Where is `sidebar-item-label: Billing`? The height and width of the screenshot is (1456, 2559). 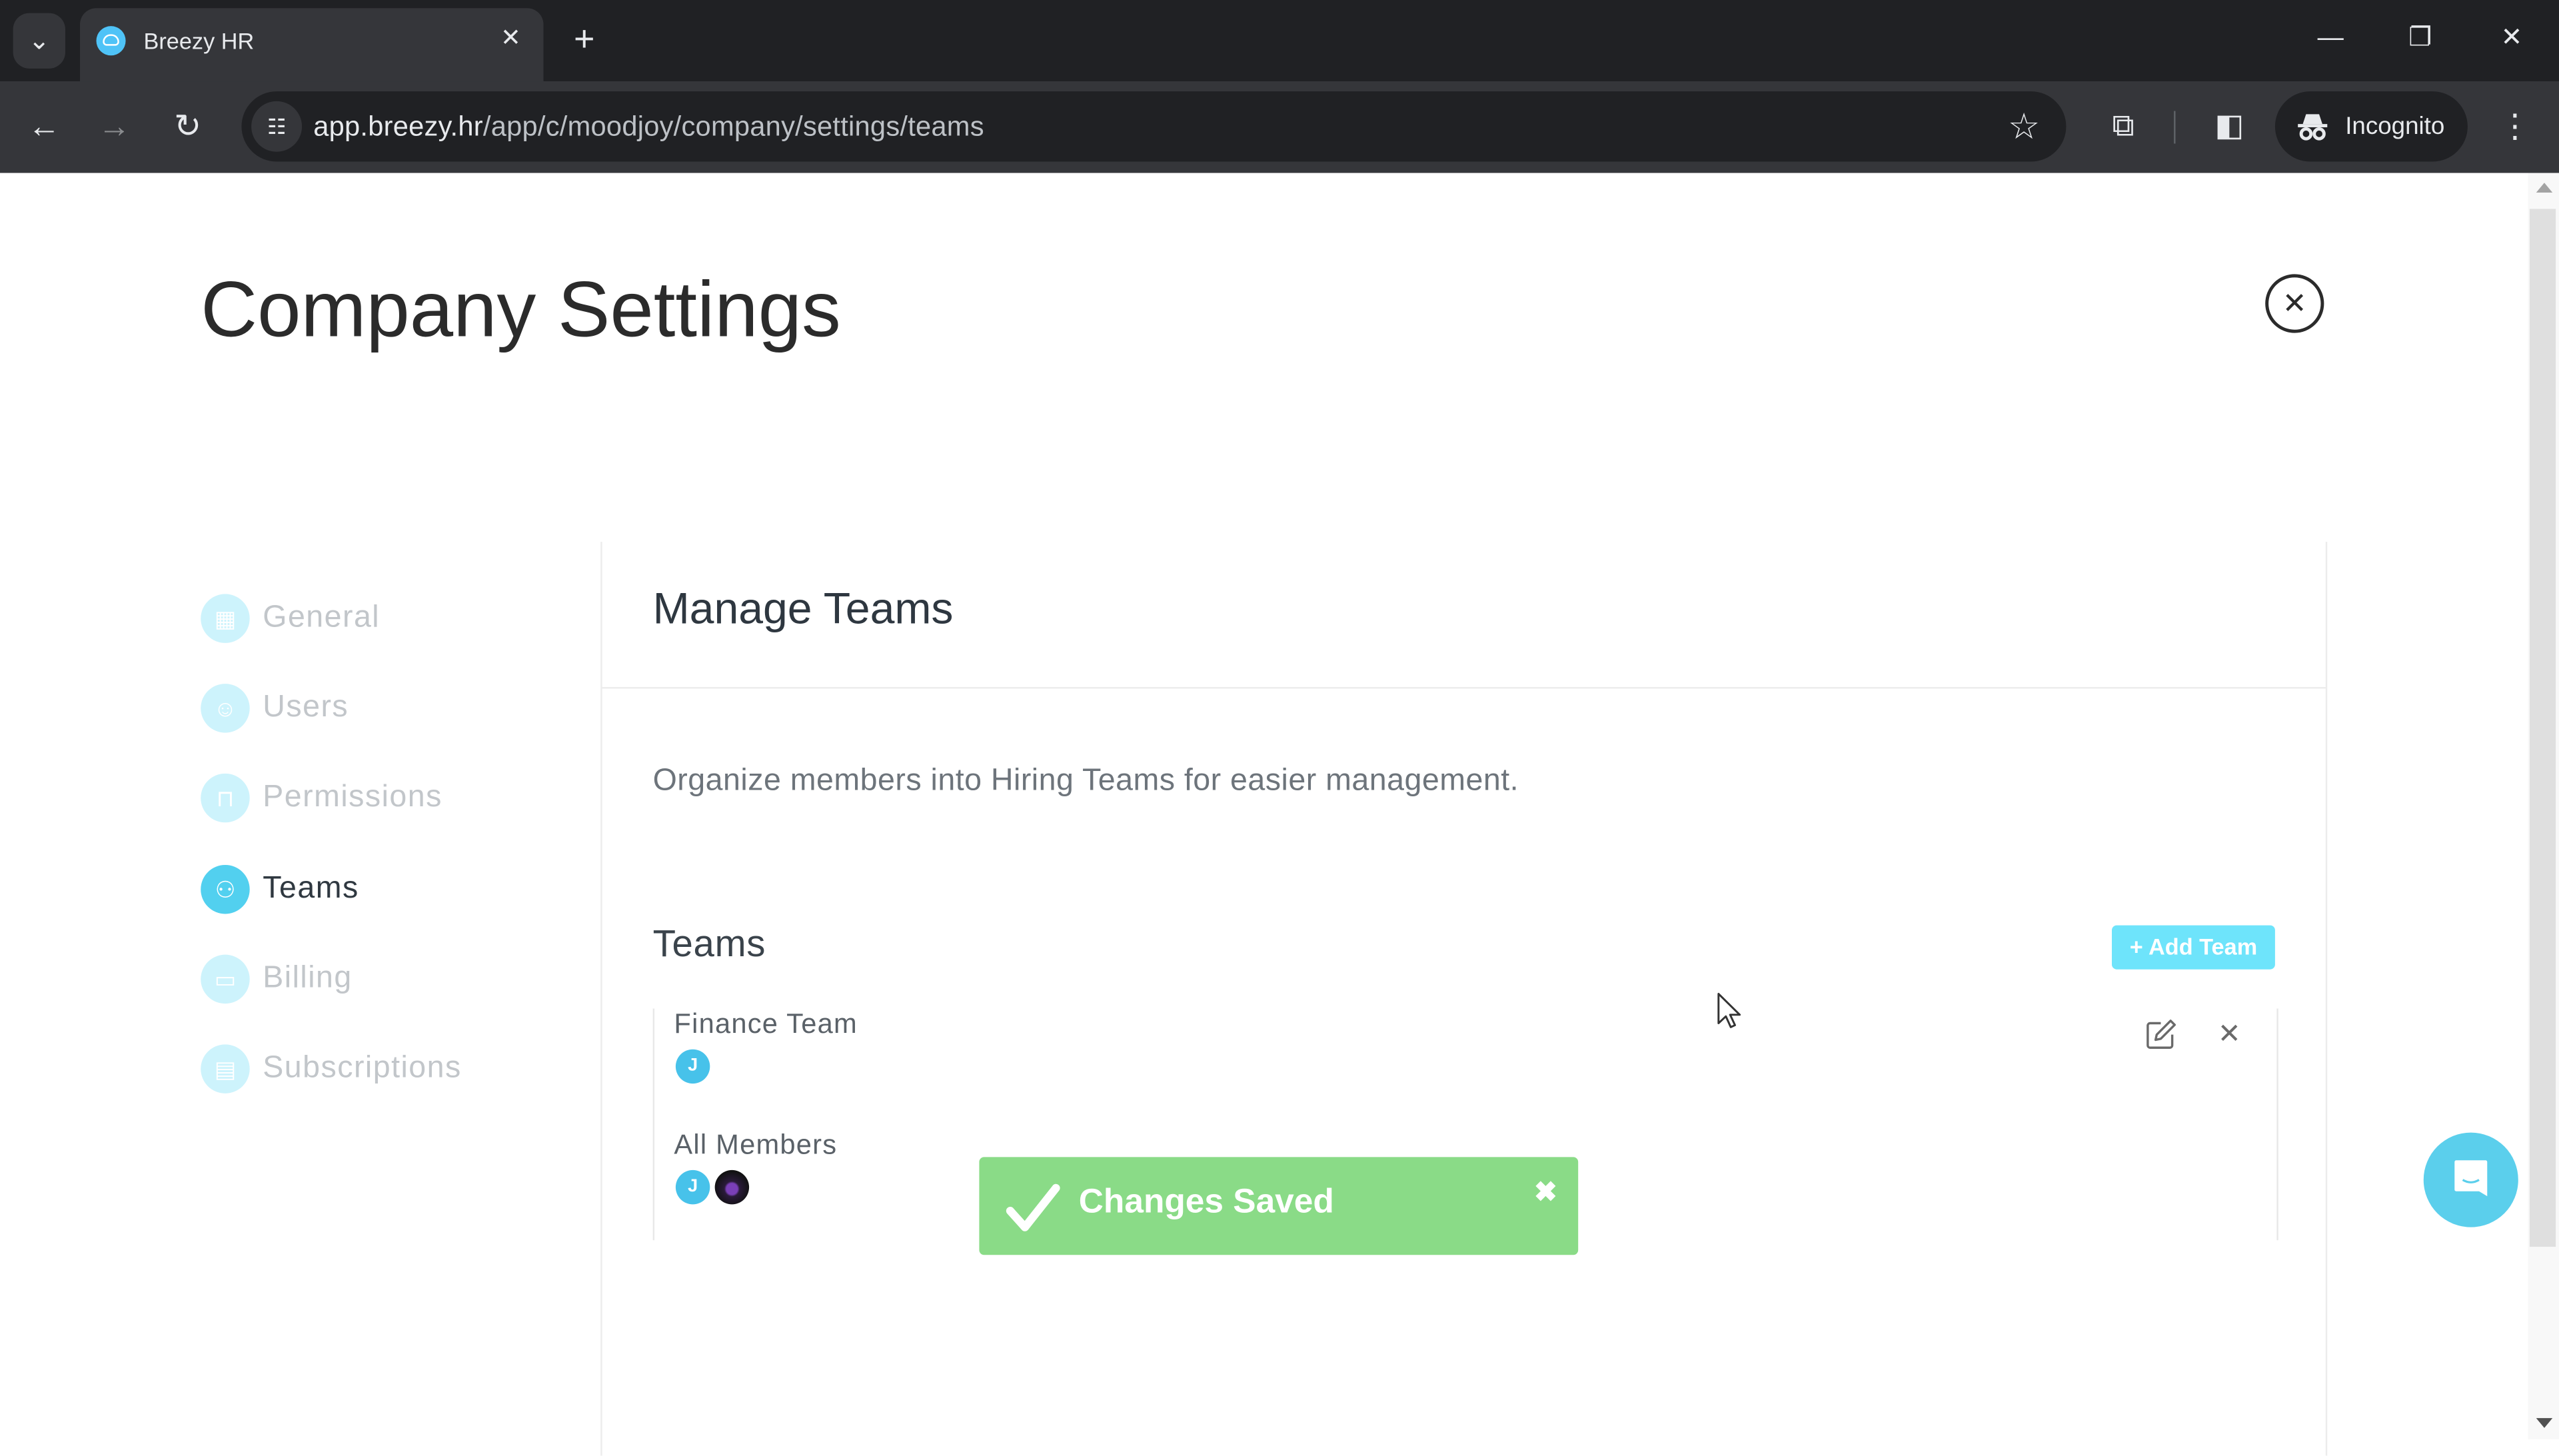 sidebar-item-label: Billing is located at coordinates (308, 978).